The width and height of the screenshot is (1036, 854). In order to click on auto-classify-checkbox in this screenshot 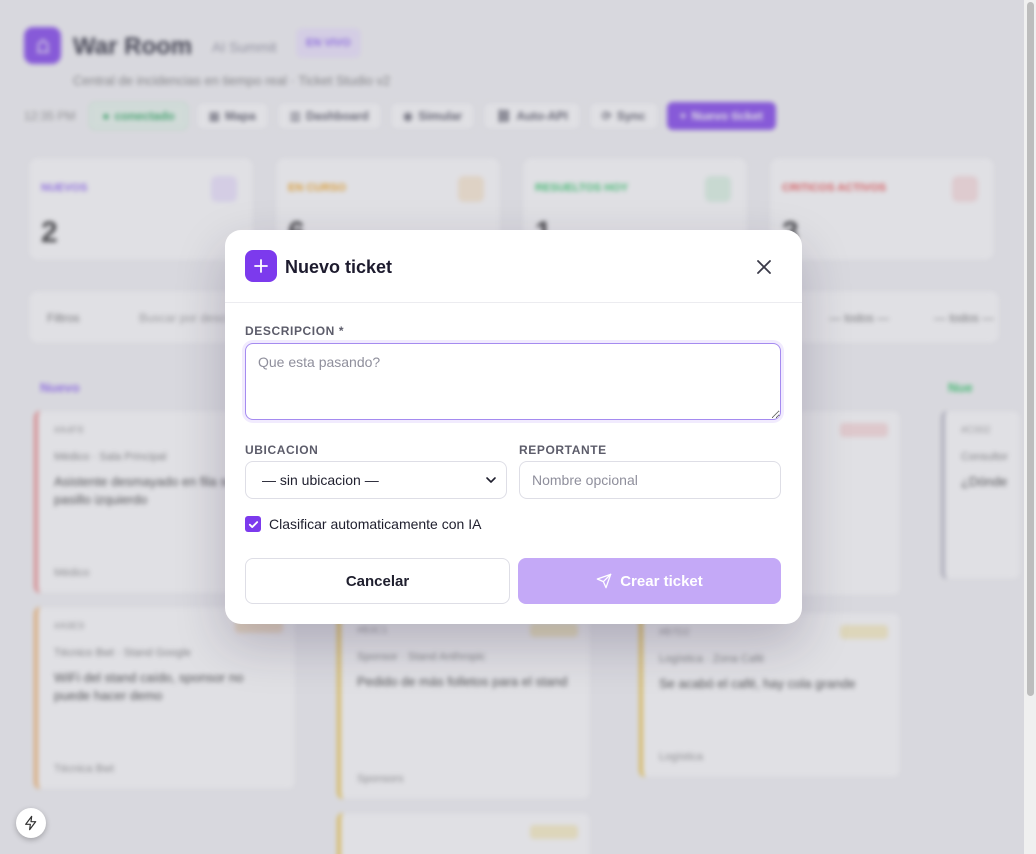, I will do `click(253, 524)`.